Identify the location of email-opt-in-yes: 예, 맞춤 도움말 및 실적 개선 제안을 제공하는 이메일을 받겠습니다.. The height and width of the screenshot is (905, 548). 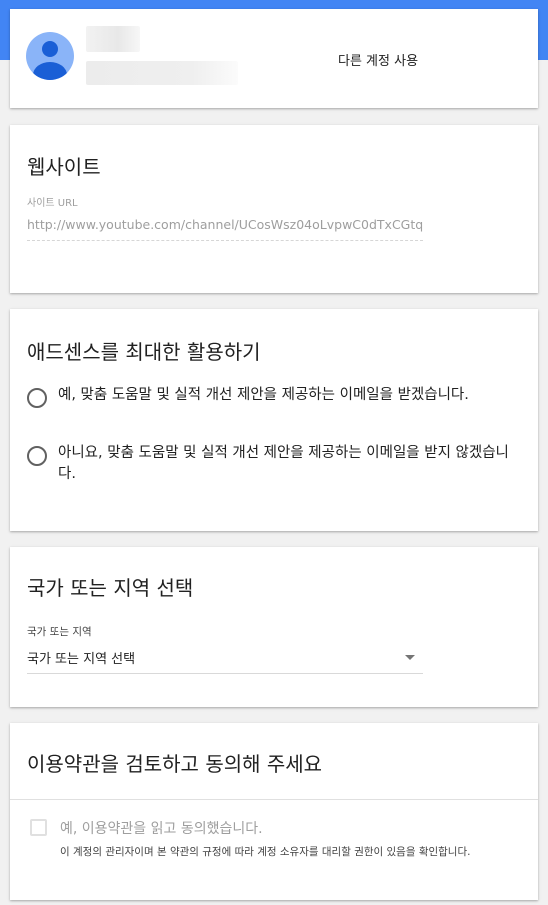
(274, 396).